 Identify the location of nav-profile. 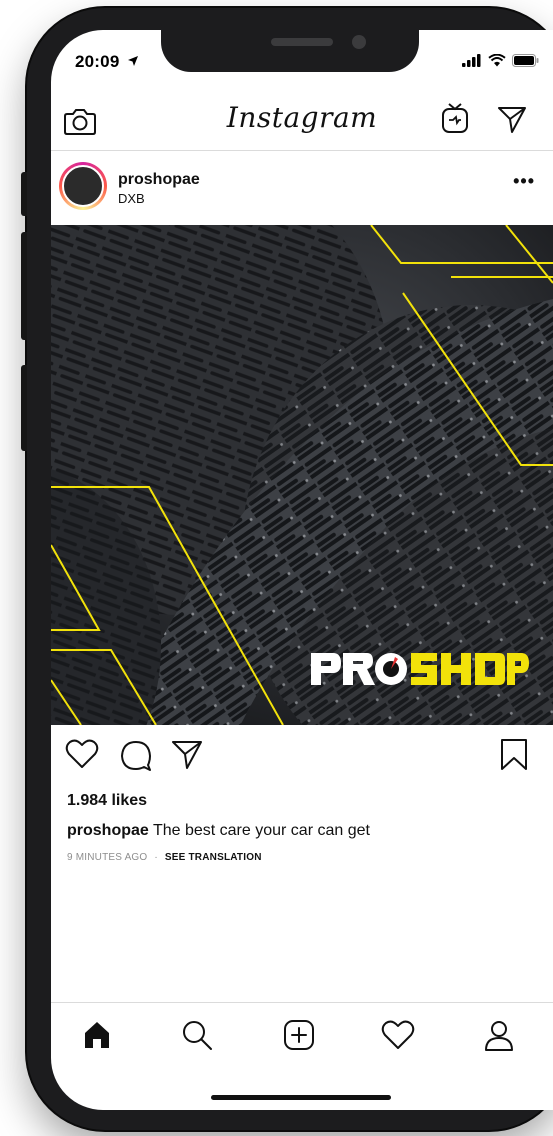
(499, 1037).